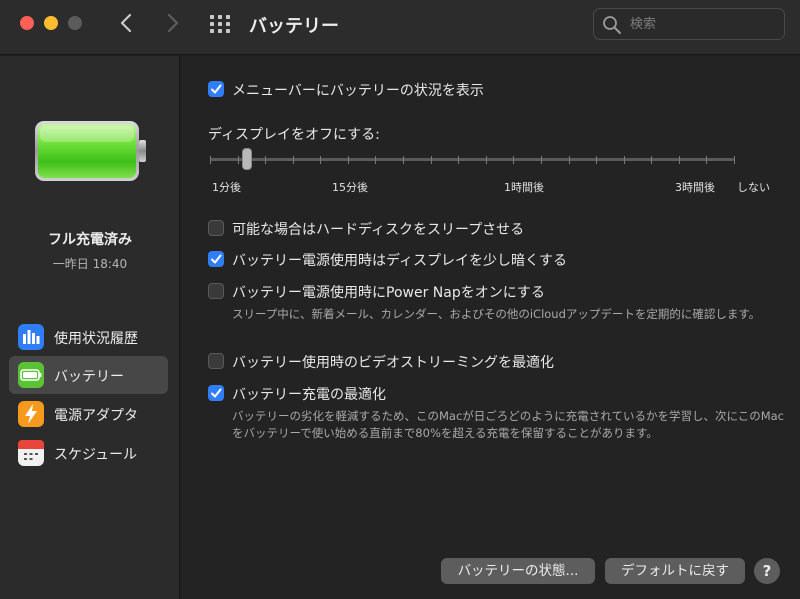  What do you see at coordinates (704, 24) in the screenshot?
I see `search-input` at bounding box center [704, 24].